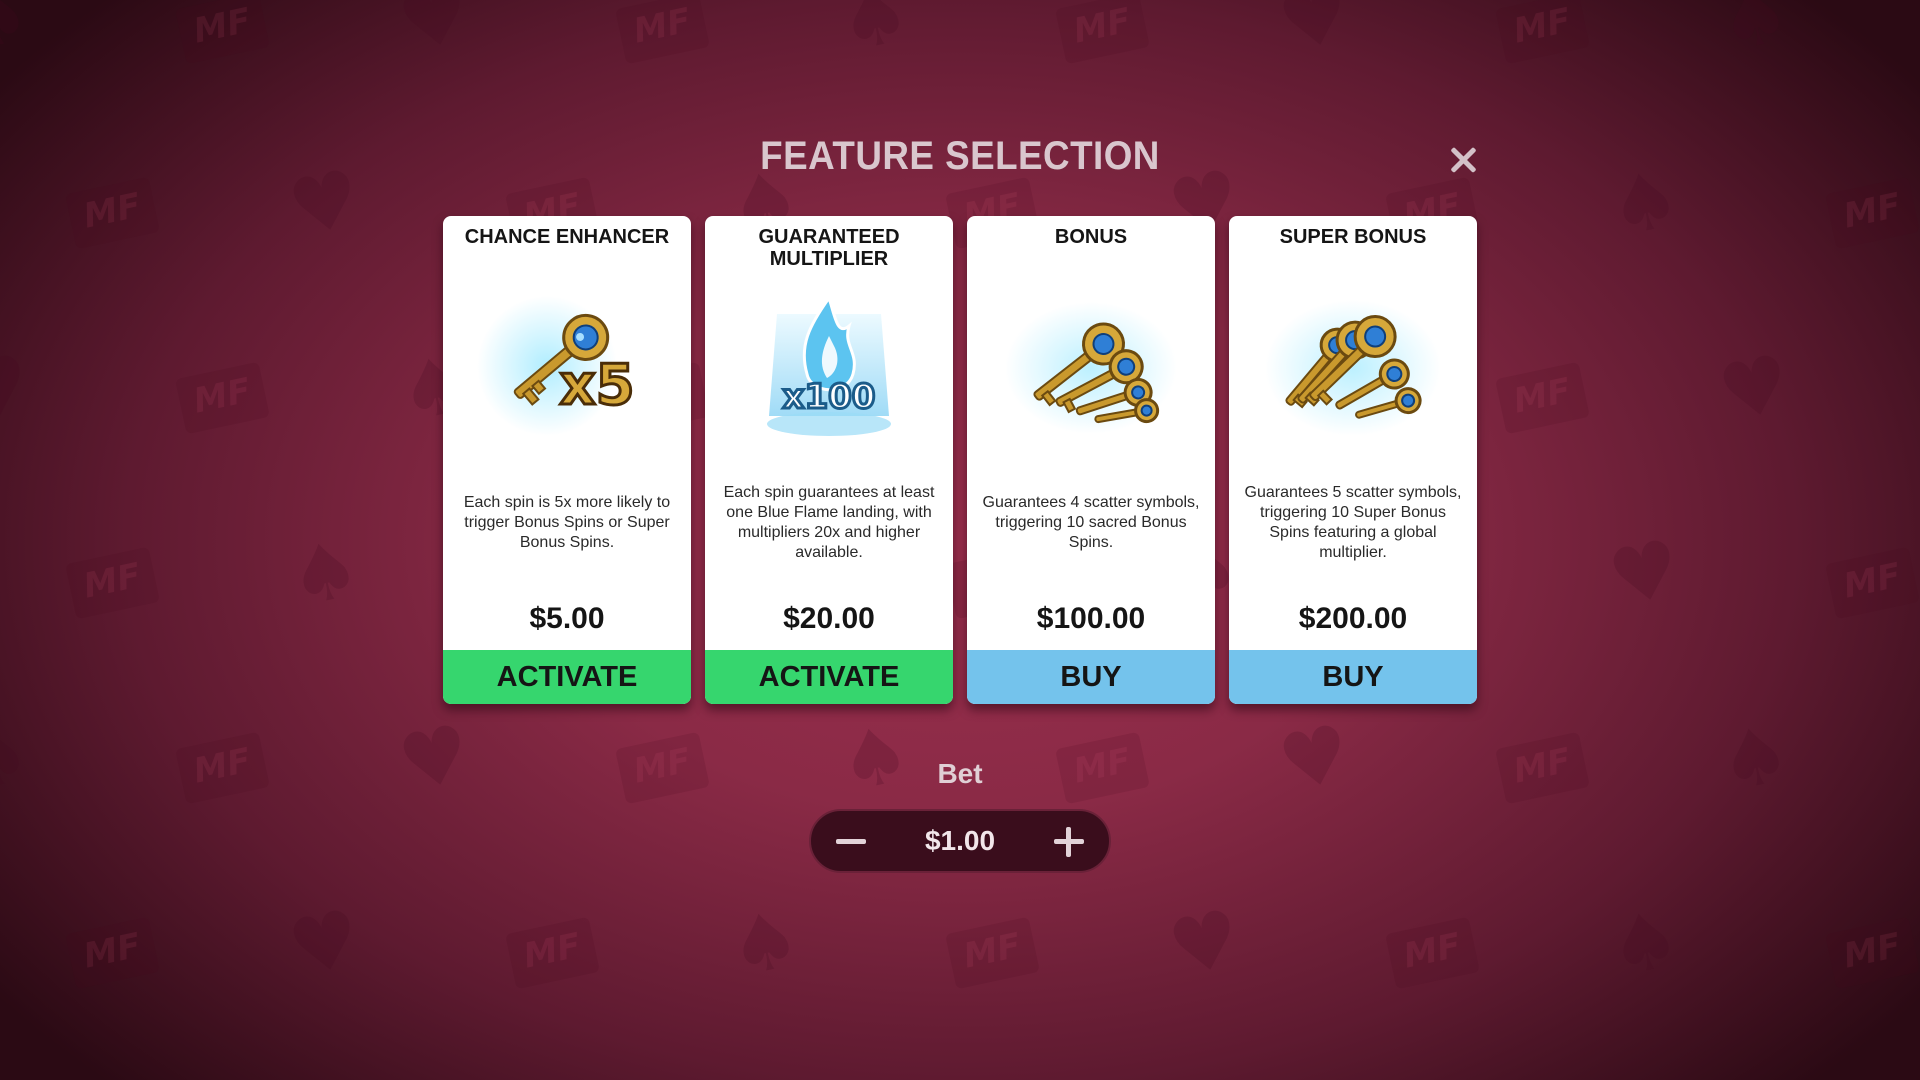 The width and height of the screenshot is (1920, 1080). I want to click on plus-icon, so click(1069, 842).